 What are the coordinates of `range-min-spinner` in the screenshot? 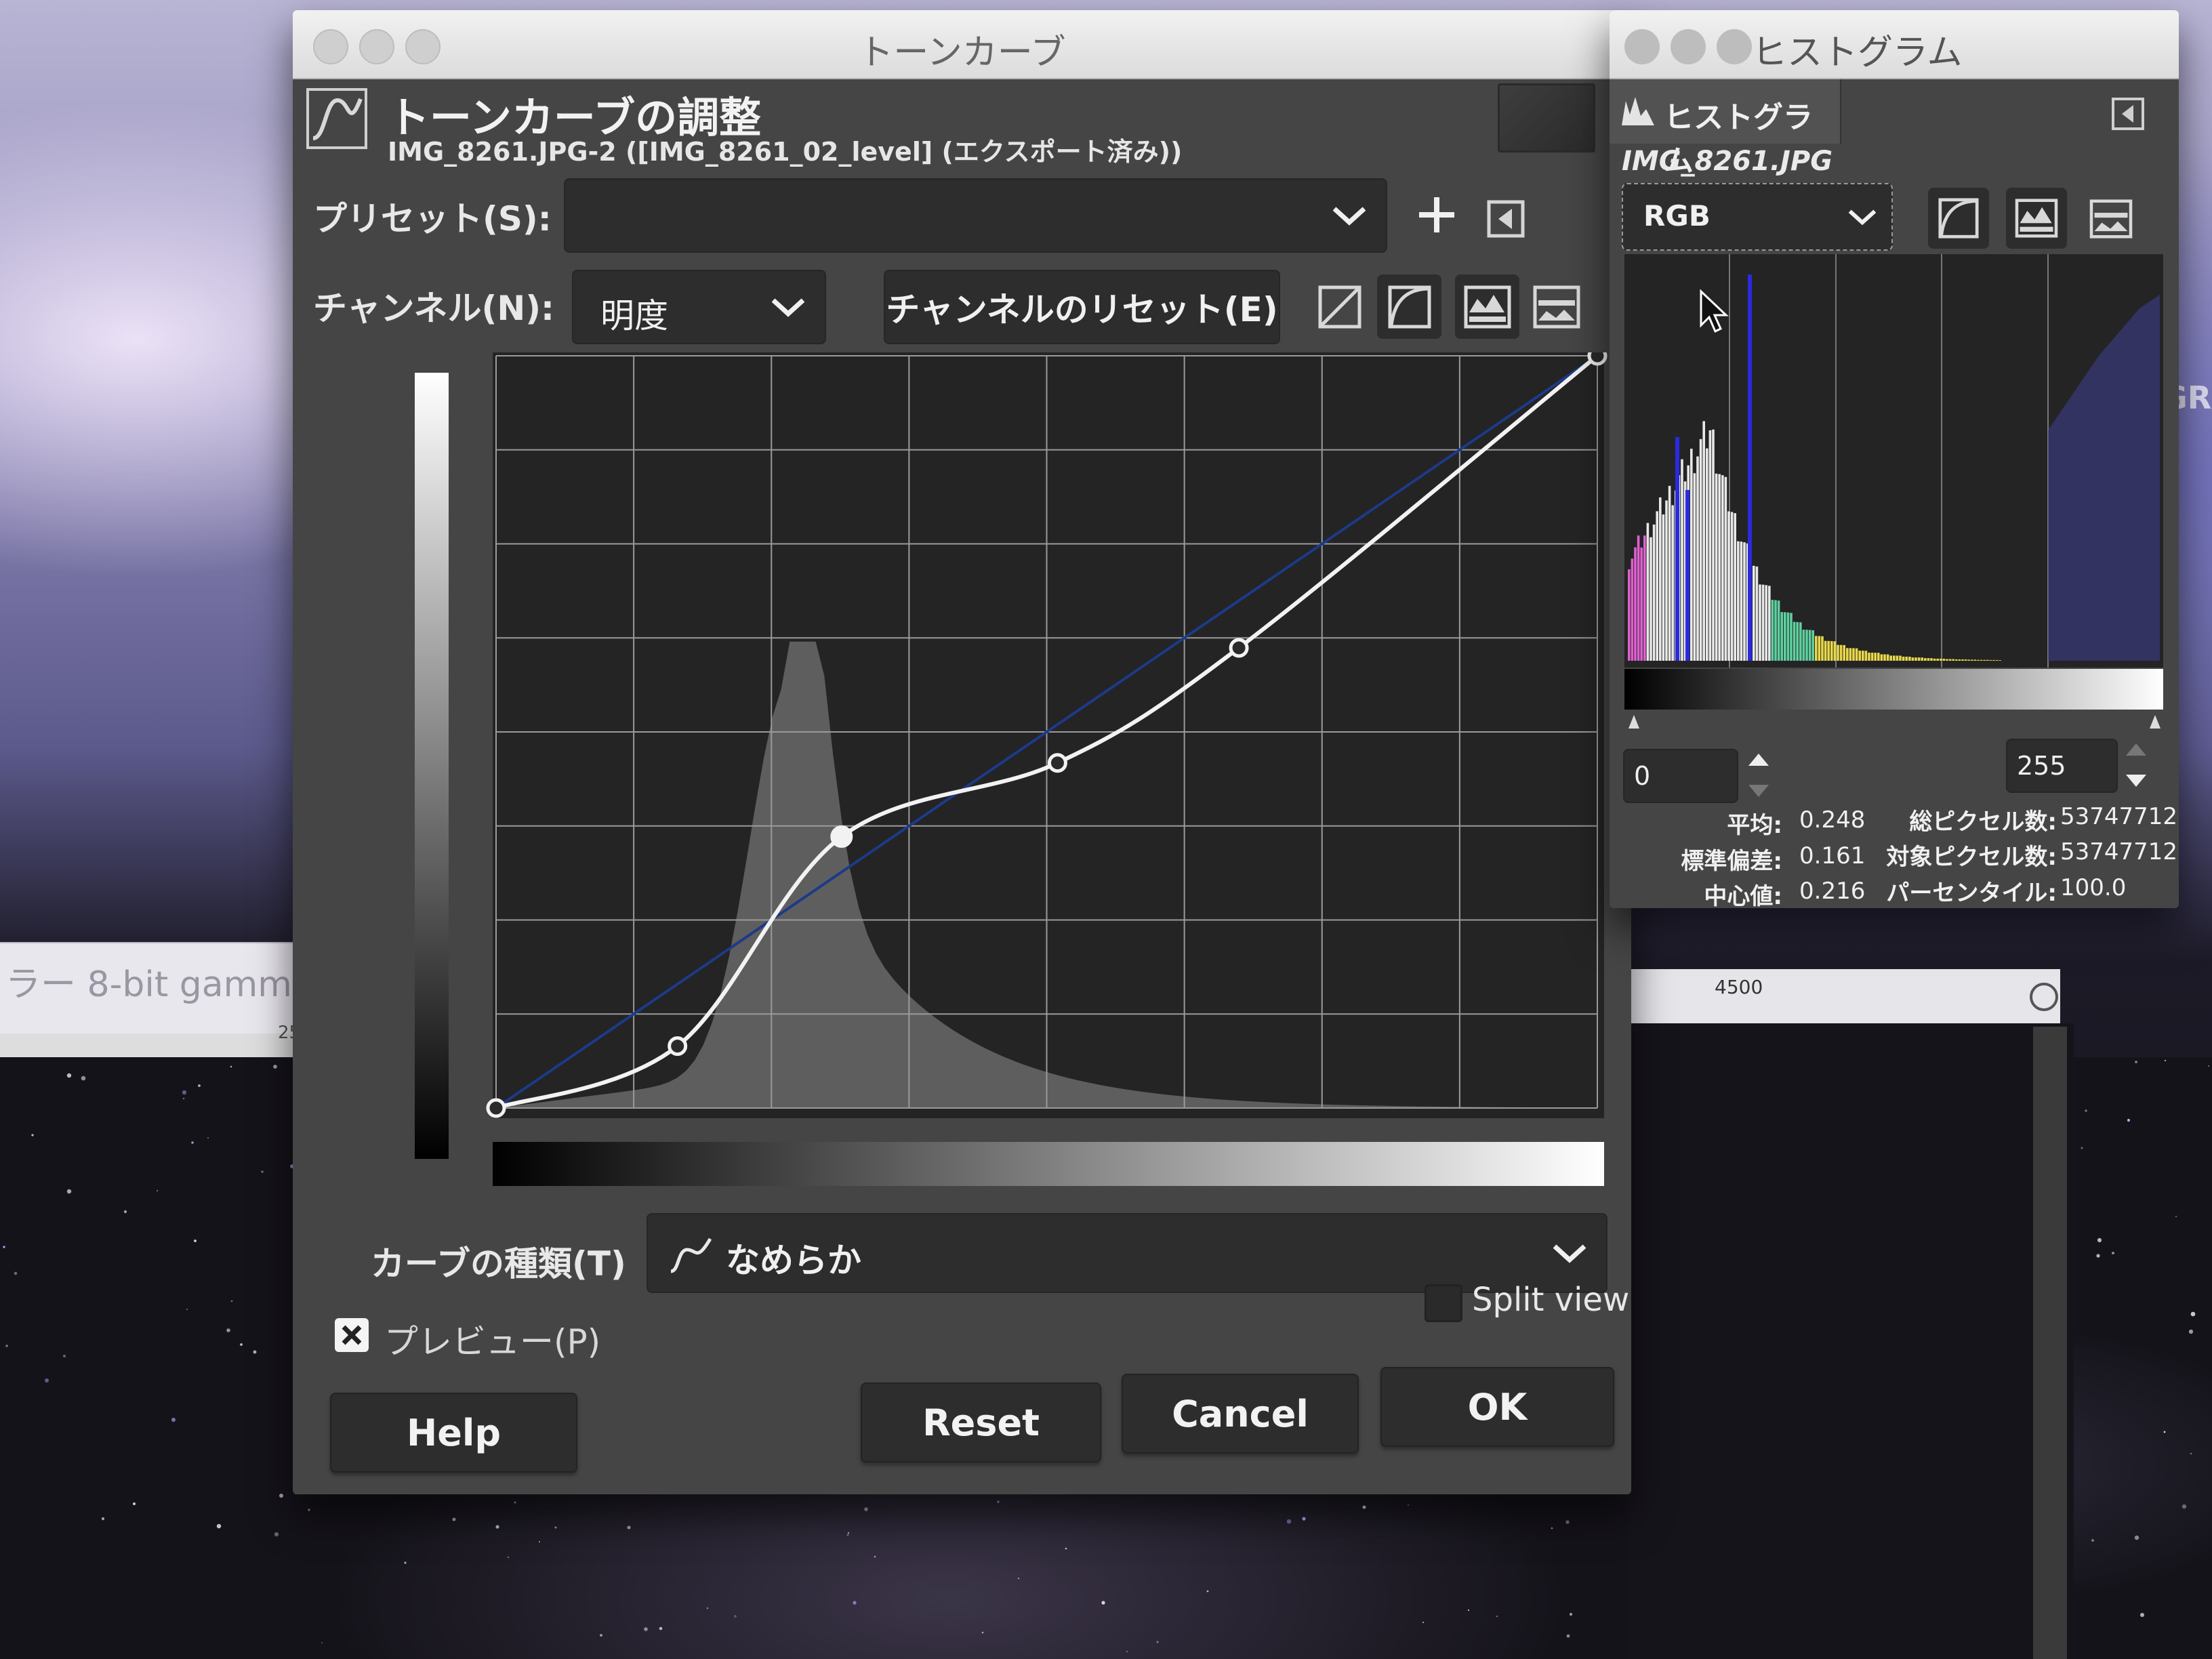 It's located at (1759, 776).